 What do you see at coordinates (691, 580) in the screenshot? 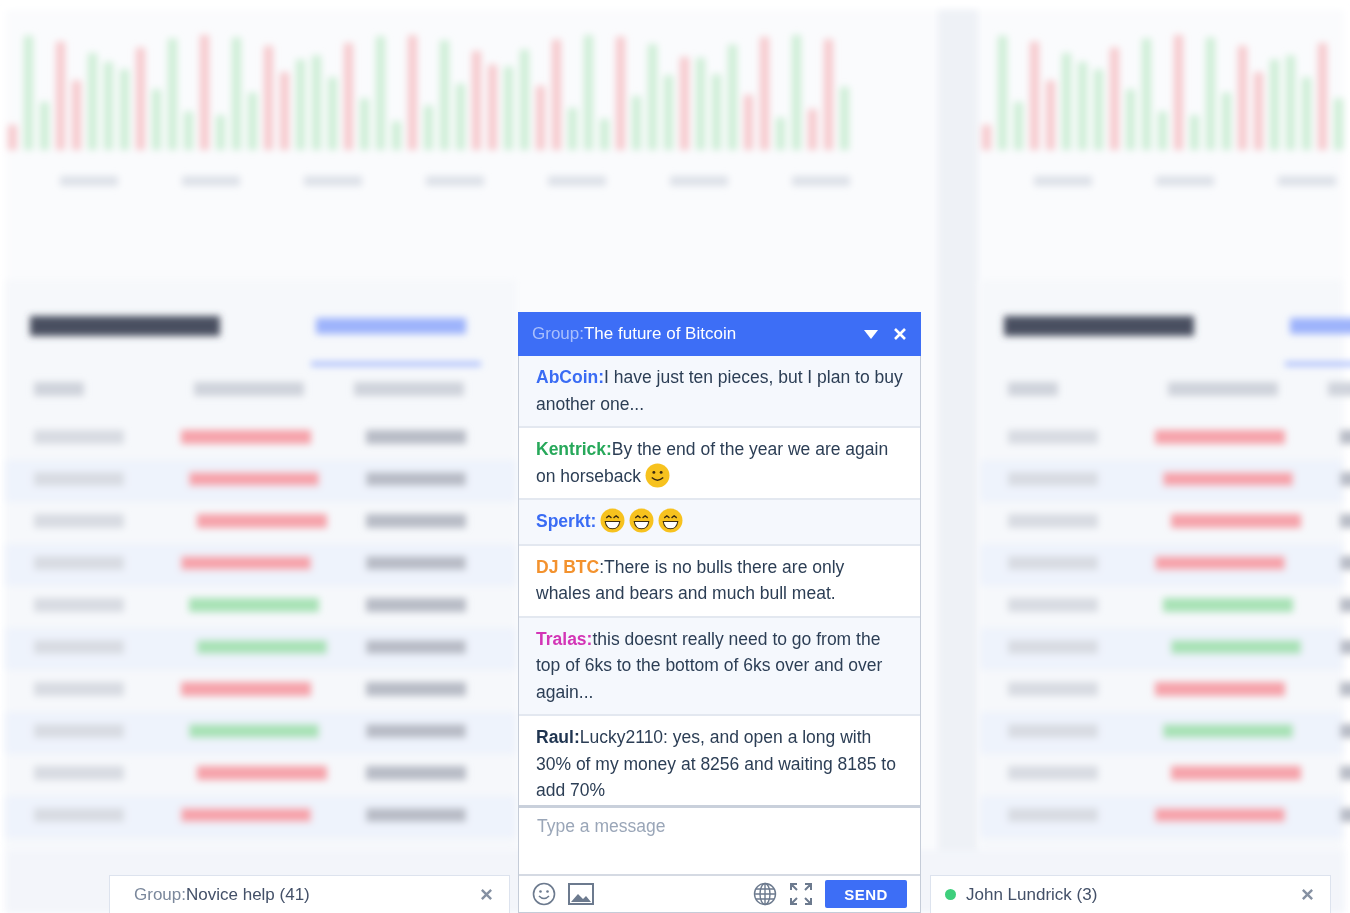
I see `chat-message: DJ BTC:There is no bulls there are only whales and bears and much bull meat.` at bounding box center [691, 580].